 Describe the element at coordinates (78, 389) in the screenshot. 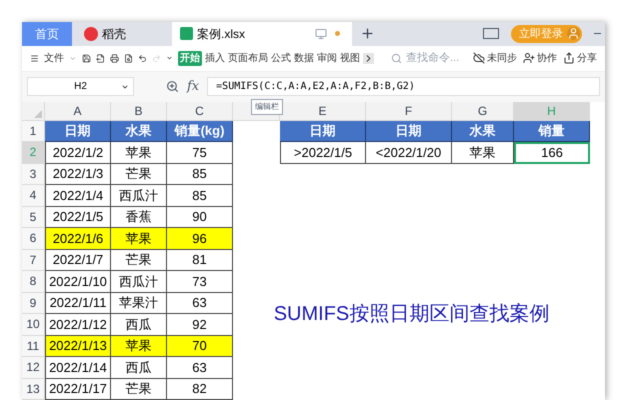

I see `table-cell: 2022/1/17` at that location.